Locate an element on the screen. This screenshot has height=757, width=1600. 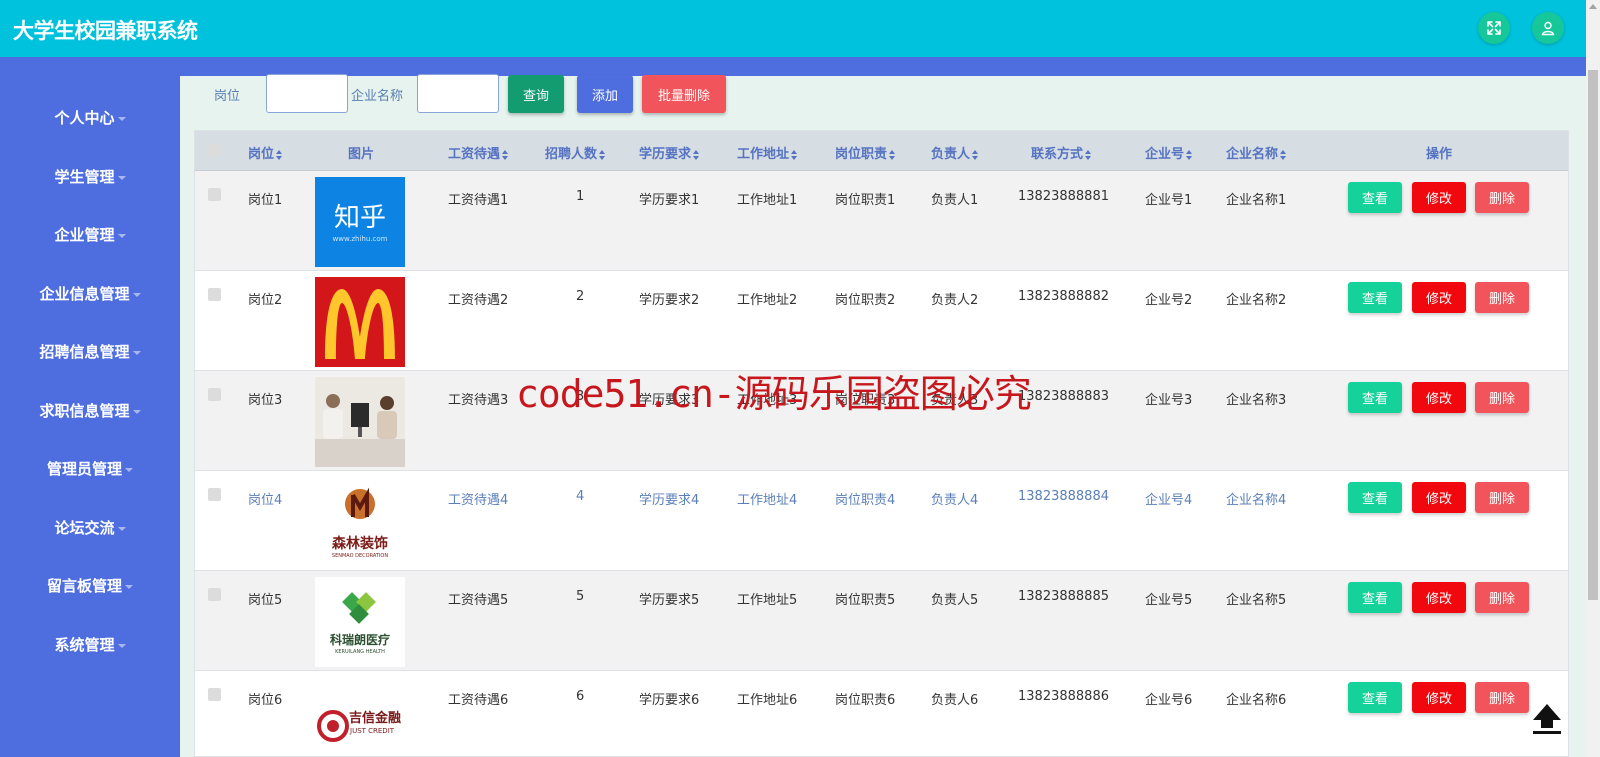
column-header-company-no: 企业号 is located at coordinates (1169, 152).